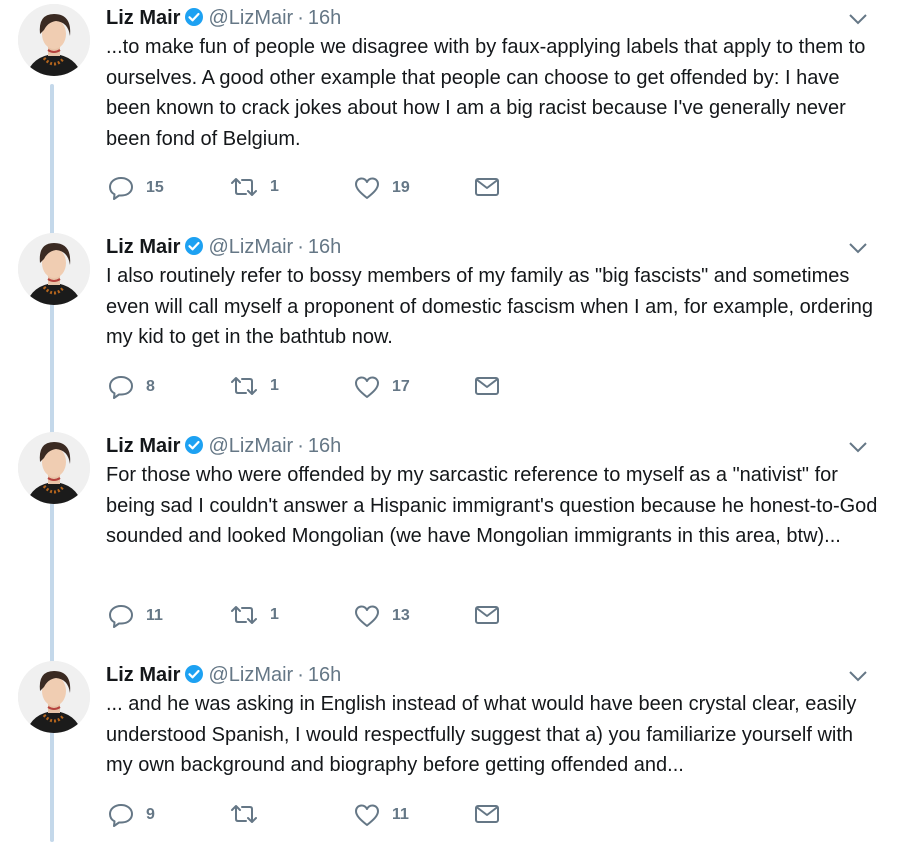 The image size is (900, 842). Describe the element at coordinates (150, 386) in the screenshot. I see `reply-count: 8` at that location.